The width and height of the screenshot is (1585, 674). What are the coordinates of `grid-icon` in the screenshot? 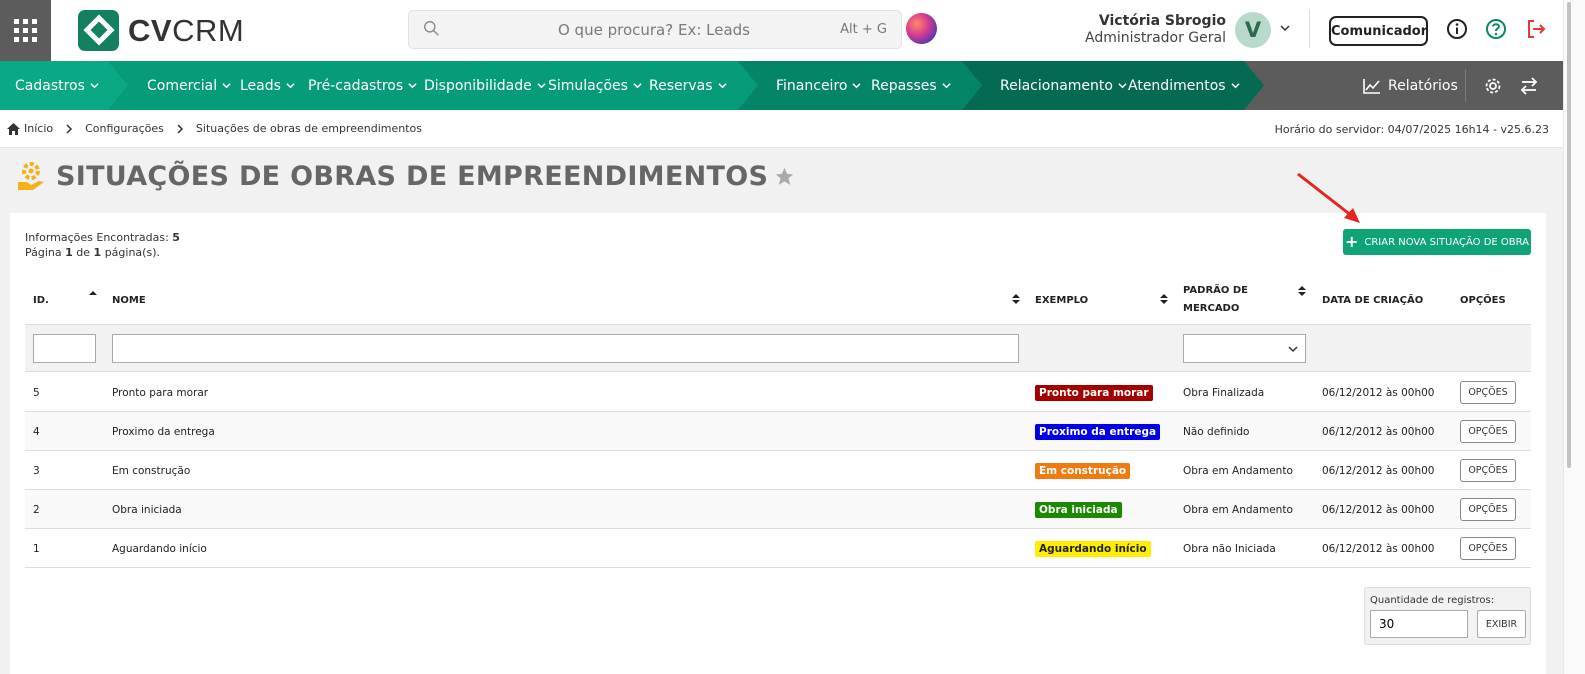 It's located at (25, 30).